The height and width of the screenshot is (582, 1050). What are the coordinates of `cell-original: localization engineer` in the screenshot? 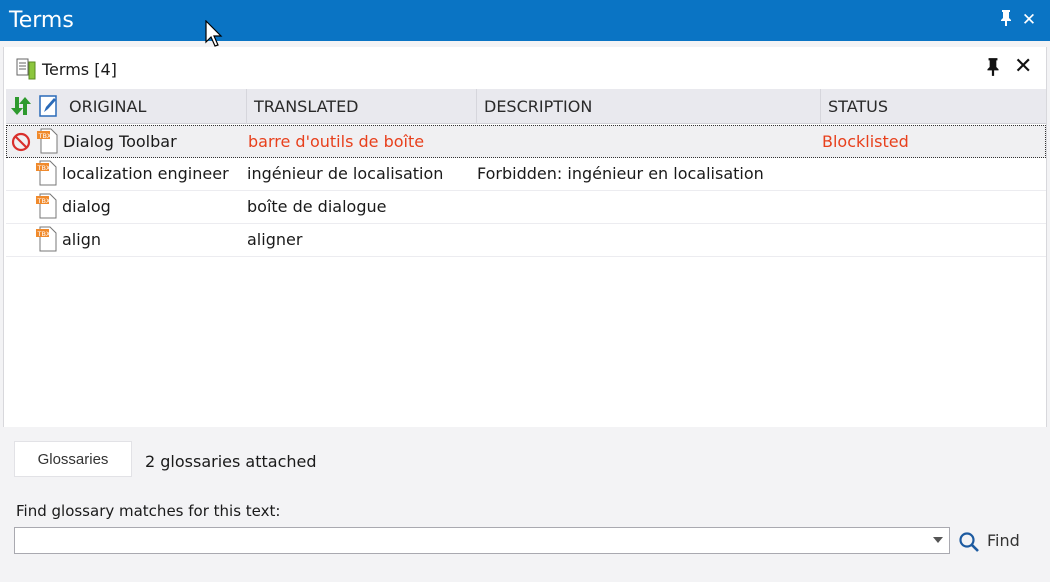 It's located at (145, 173).